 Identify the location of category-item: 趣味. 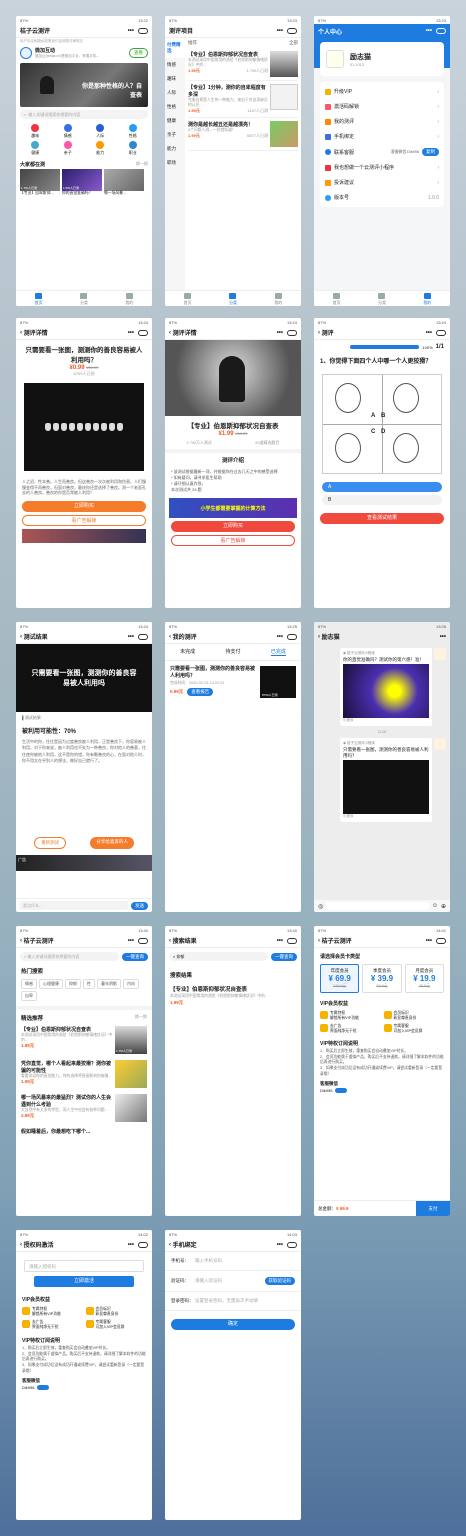
(35, 131).